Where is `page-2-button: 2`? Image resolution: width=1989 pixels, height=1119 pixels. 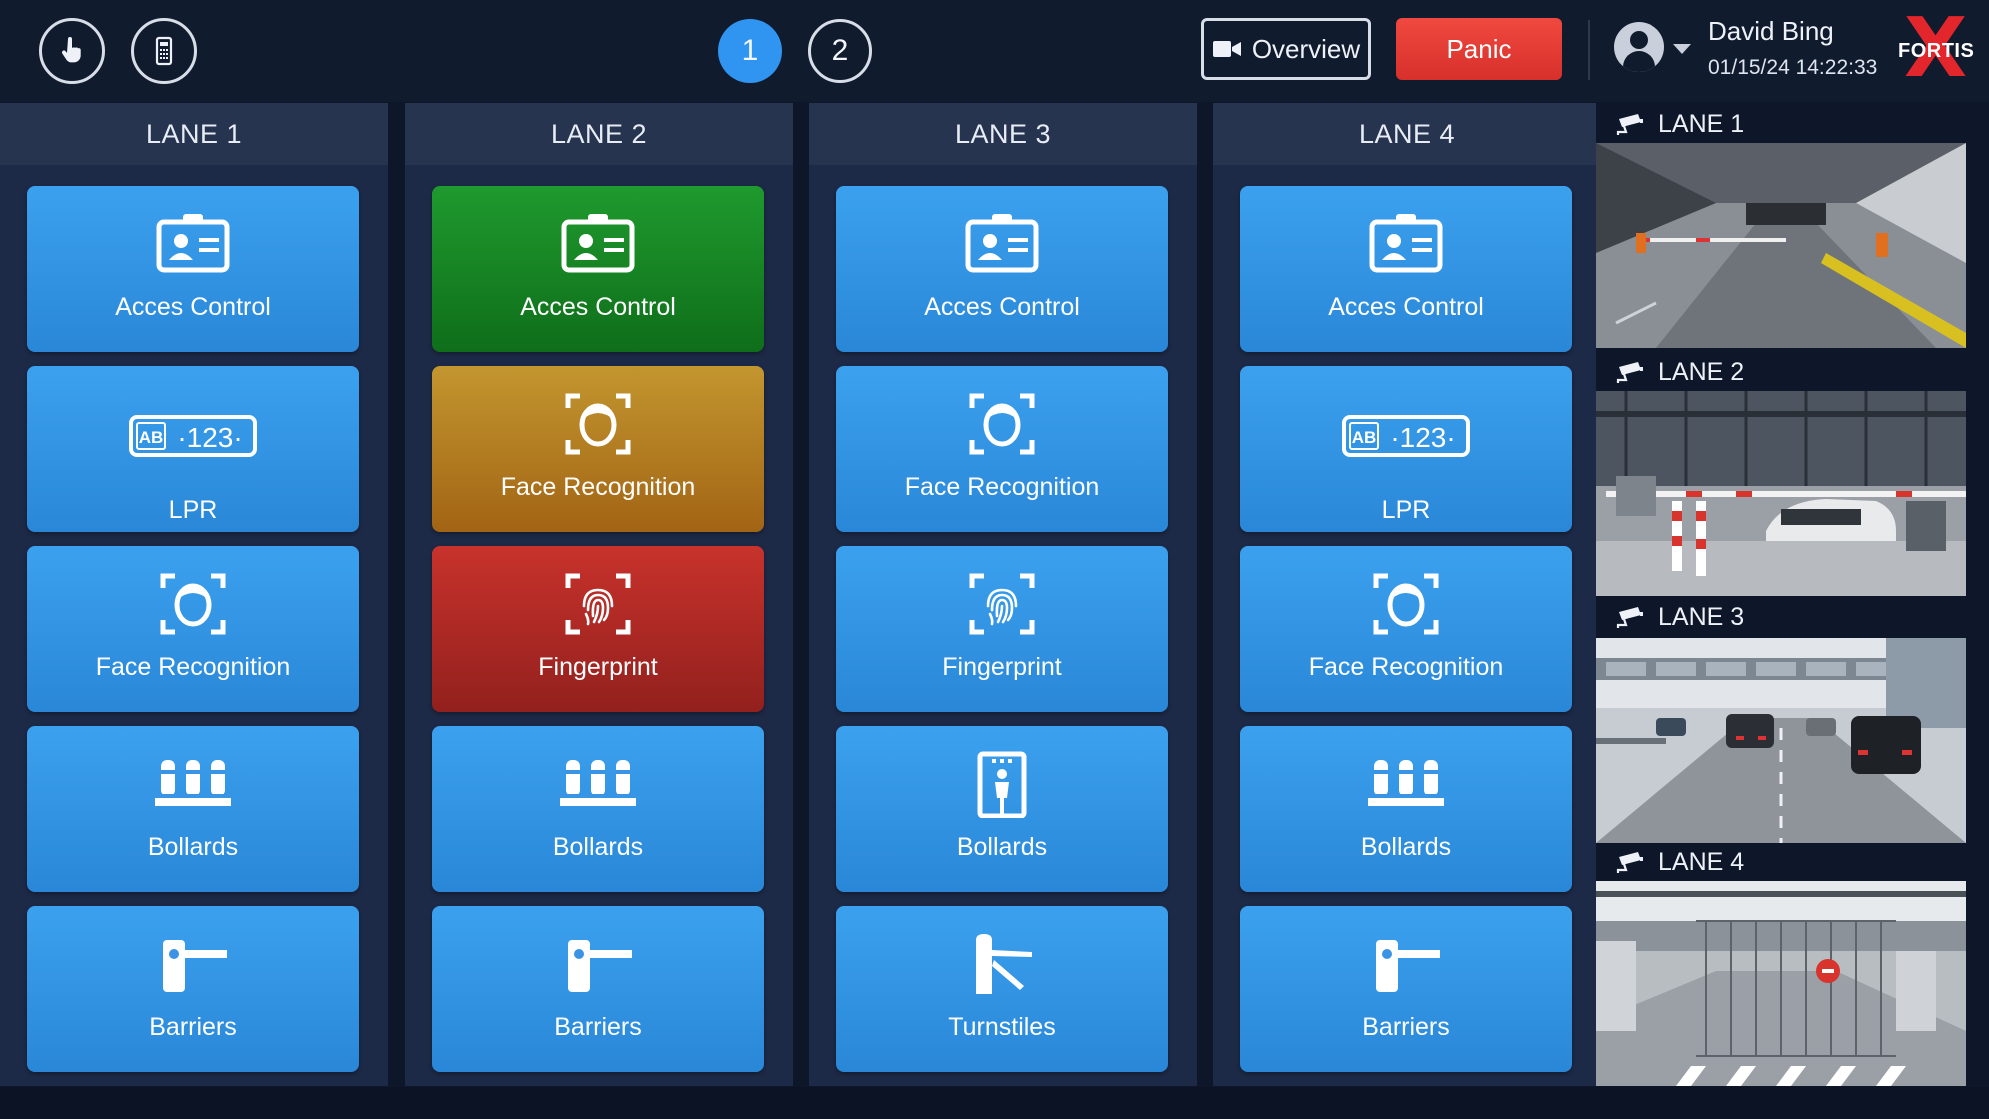
page-2-button: 2 is located at coordinates (840, 51).